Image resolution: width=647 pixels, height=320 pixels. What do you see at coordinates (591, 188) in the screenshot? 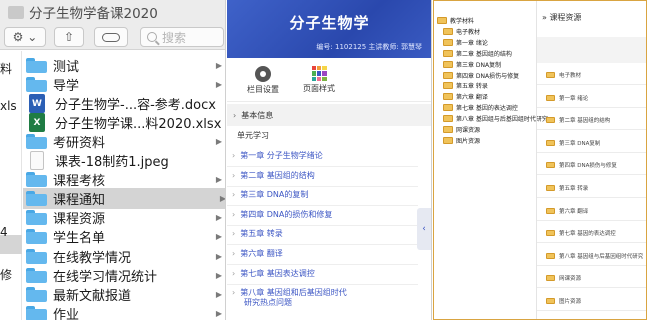
I see `resource-item: 第五章 转录` at bounding box center [591, 188].